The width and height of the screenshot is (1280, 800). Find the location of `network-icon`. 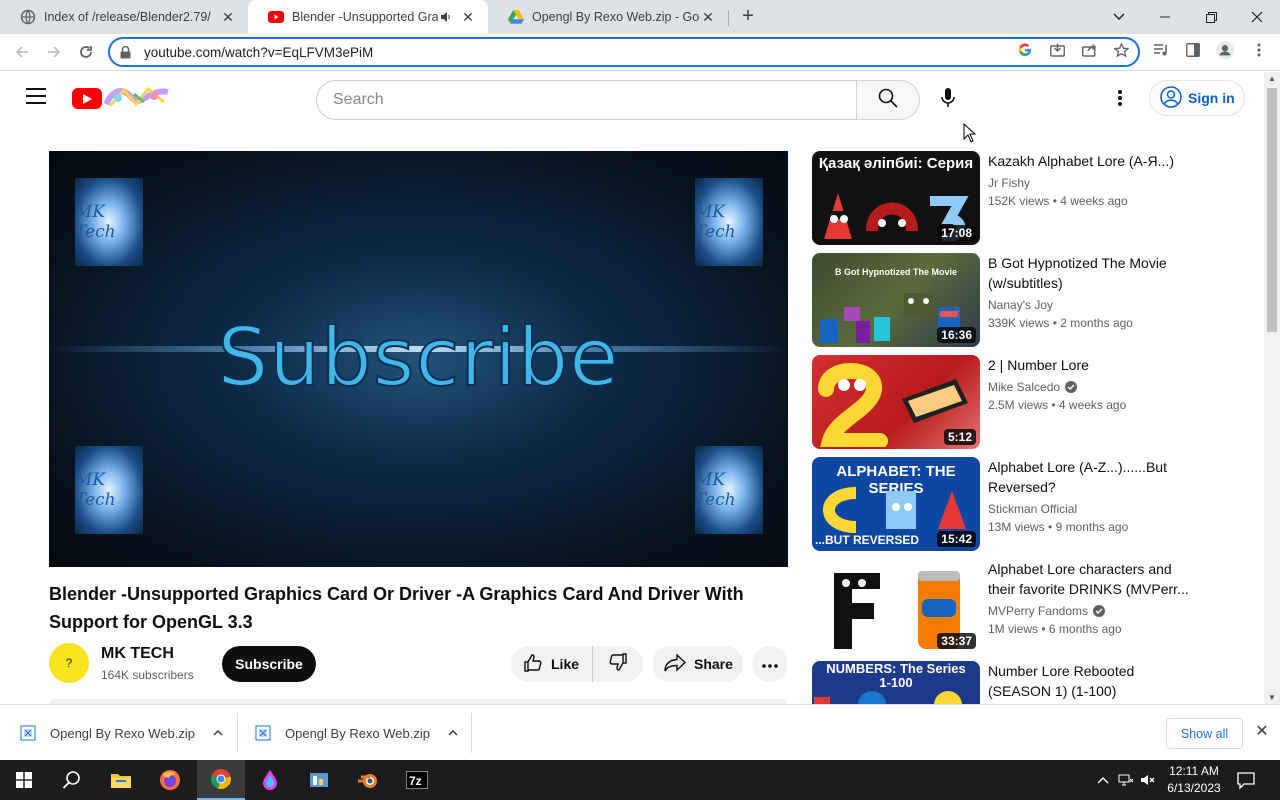

network-icon is located at coordinates (1126, 780).